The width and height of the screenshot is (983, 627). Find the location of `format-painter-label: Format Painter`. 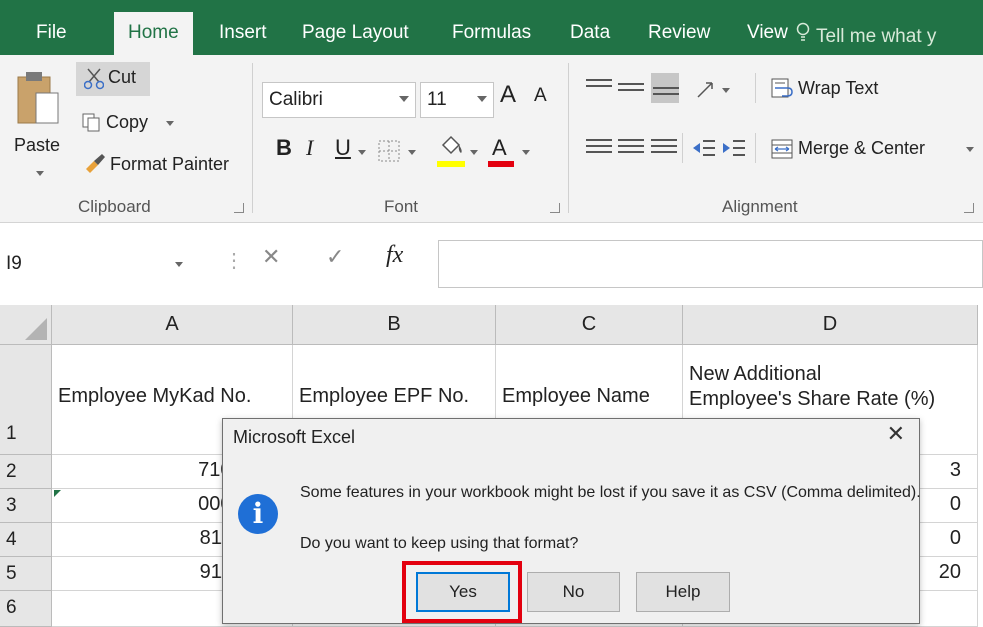

format-painter-label: Format Painter is located at coordinates (170, 164).